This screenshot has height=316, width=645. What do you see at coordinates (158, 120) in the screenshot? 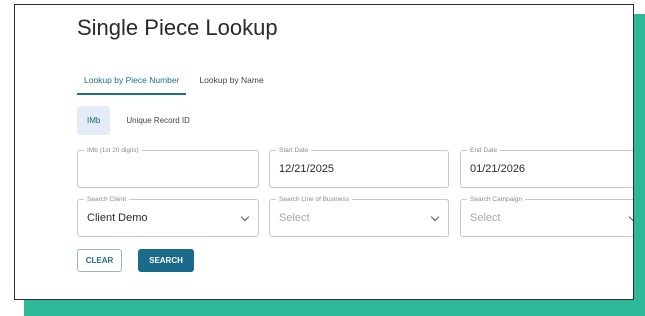
I see `subtab-unique-record-id: Unique Record ID` at bounding box center [158, 120].